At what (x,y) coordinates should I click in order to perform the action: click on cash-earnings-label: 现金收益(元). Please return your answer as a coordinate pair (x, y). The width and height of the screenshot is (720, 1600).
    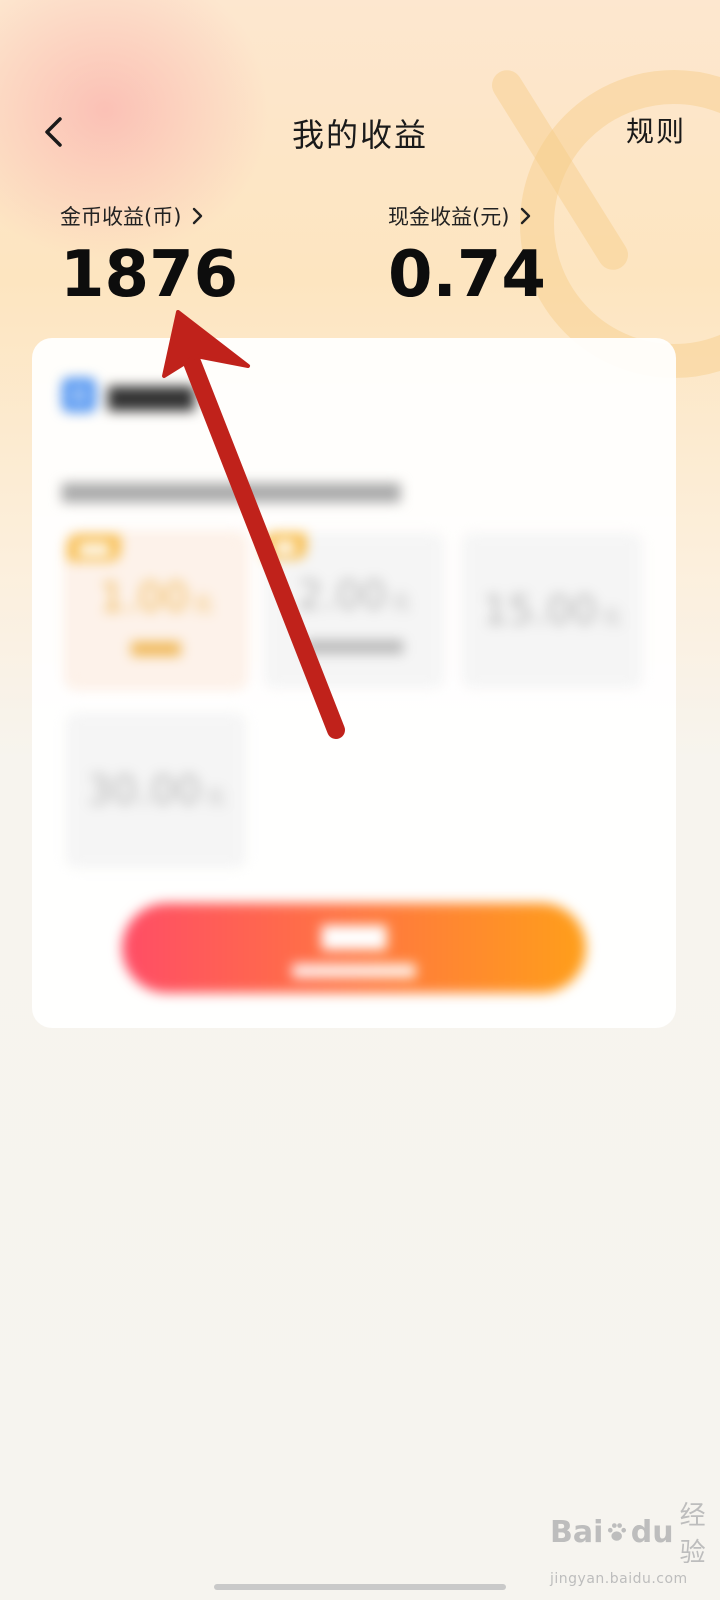
    Looking at the image, I should click on (449, 217).